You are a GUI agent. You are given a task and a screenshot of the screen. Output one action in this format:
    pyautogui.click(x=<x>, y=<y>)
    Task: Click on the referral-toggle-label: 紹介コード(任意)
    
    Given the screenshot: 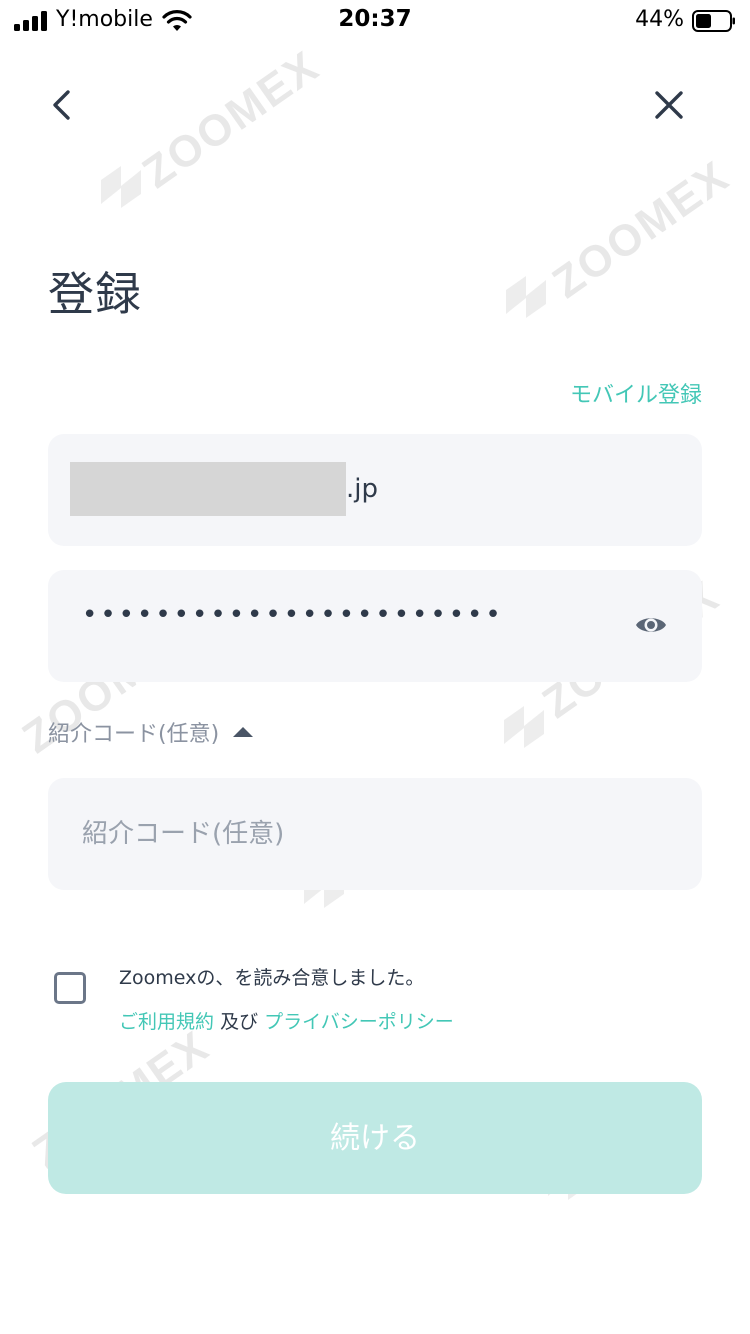 What is the action you would take?
    pyautogui.click(x=134, y=734)
    